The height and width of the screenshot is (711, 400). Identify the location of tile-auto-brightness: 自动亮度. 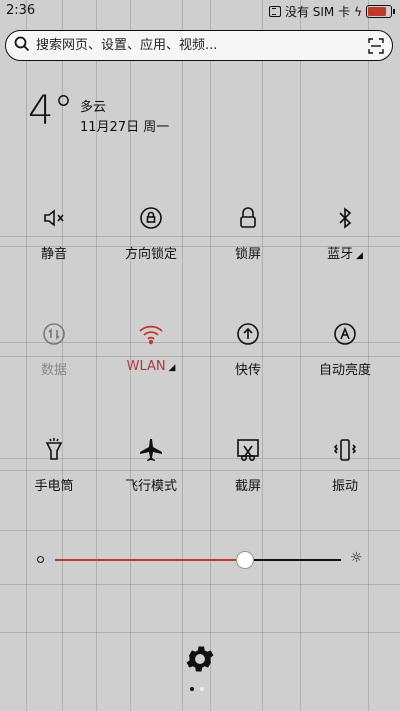
(345, 359).